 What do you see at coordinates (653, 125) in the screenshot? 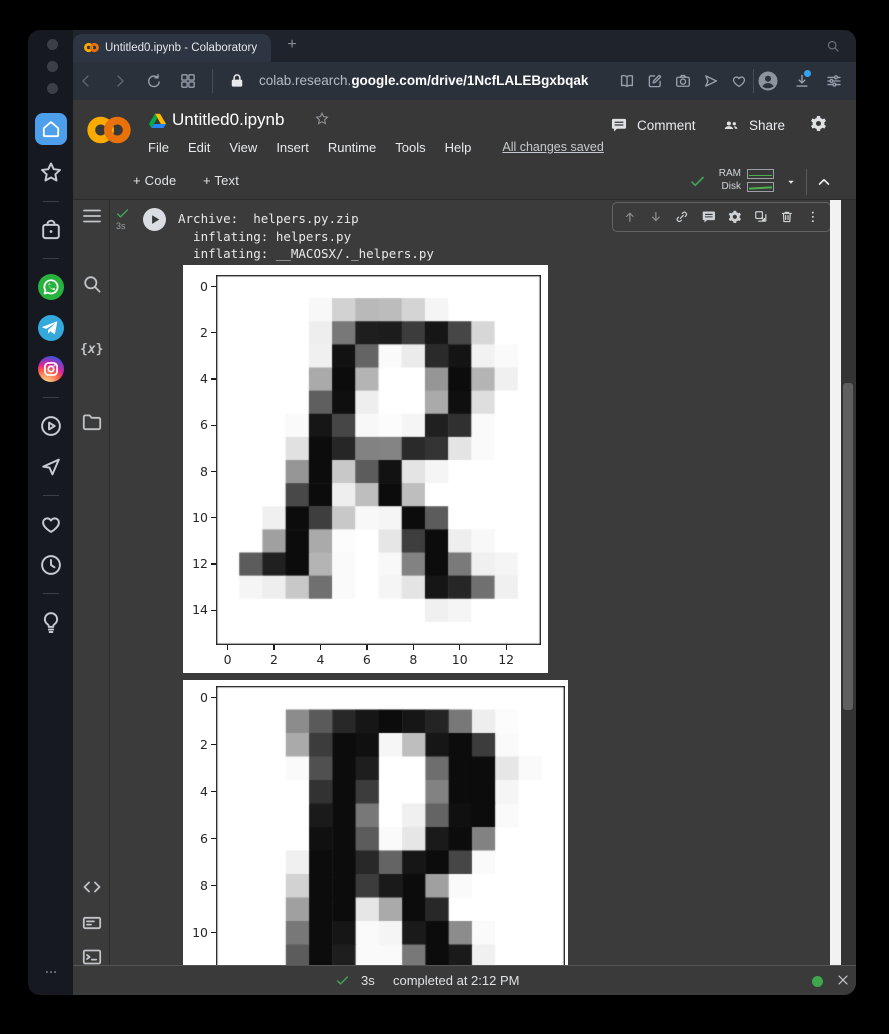
I see `comment-button: Comment` at bounding box center [653, 125].